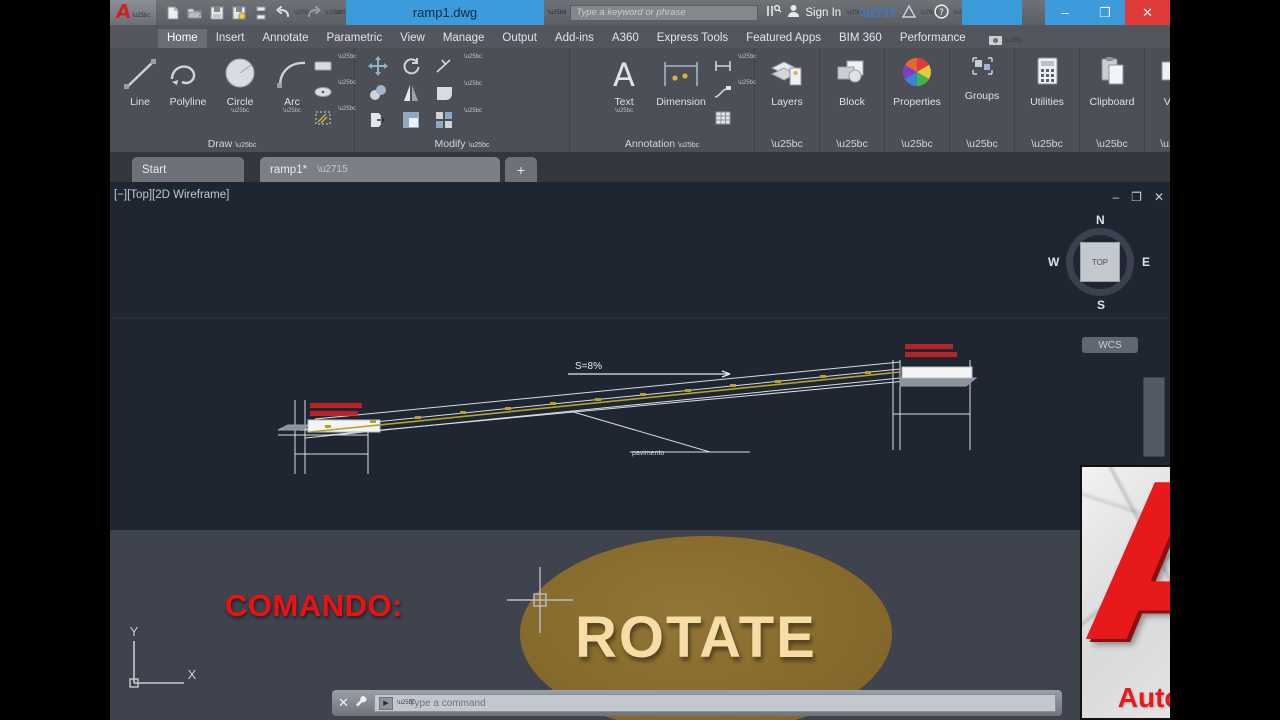 Image resolution: width=1280 pixels, height=720 pixels. What do you see at coordinates (1112, 144) in the screenshot?
I see `panel-clipboard-expand: \u25bc` at bounding box center [1112, 144].